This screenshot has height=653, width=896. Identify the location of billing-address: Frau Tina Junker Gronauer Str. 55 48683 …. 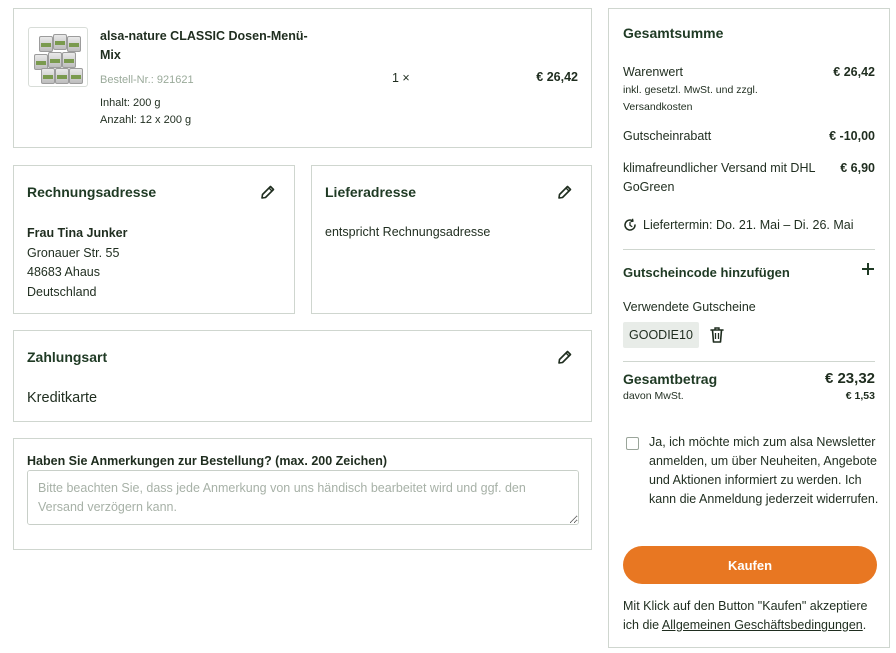
(77, 263).